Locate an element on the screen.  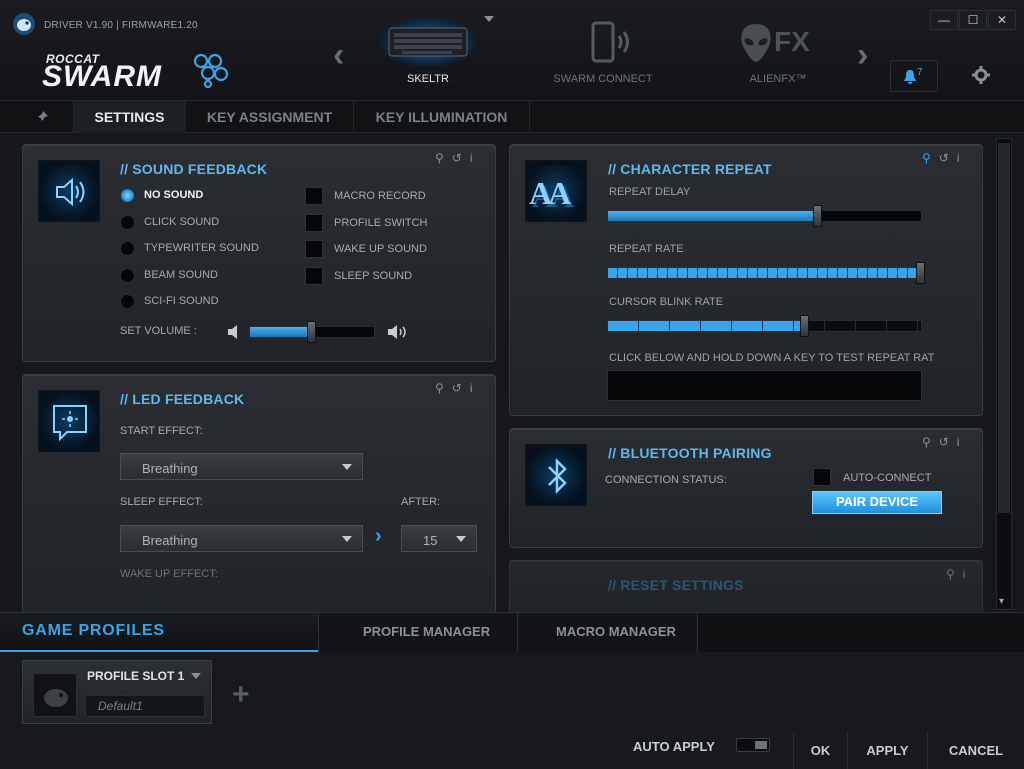
chevron-right-icon: › is located at coordinates (378, 536).